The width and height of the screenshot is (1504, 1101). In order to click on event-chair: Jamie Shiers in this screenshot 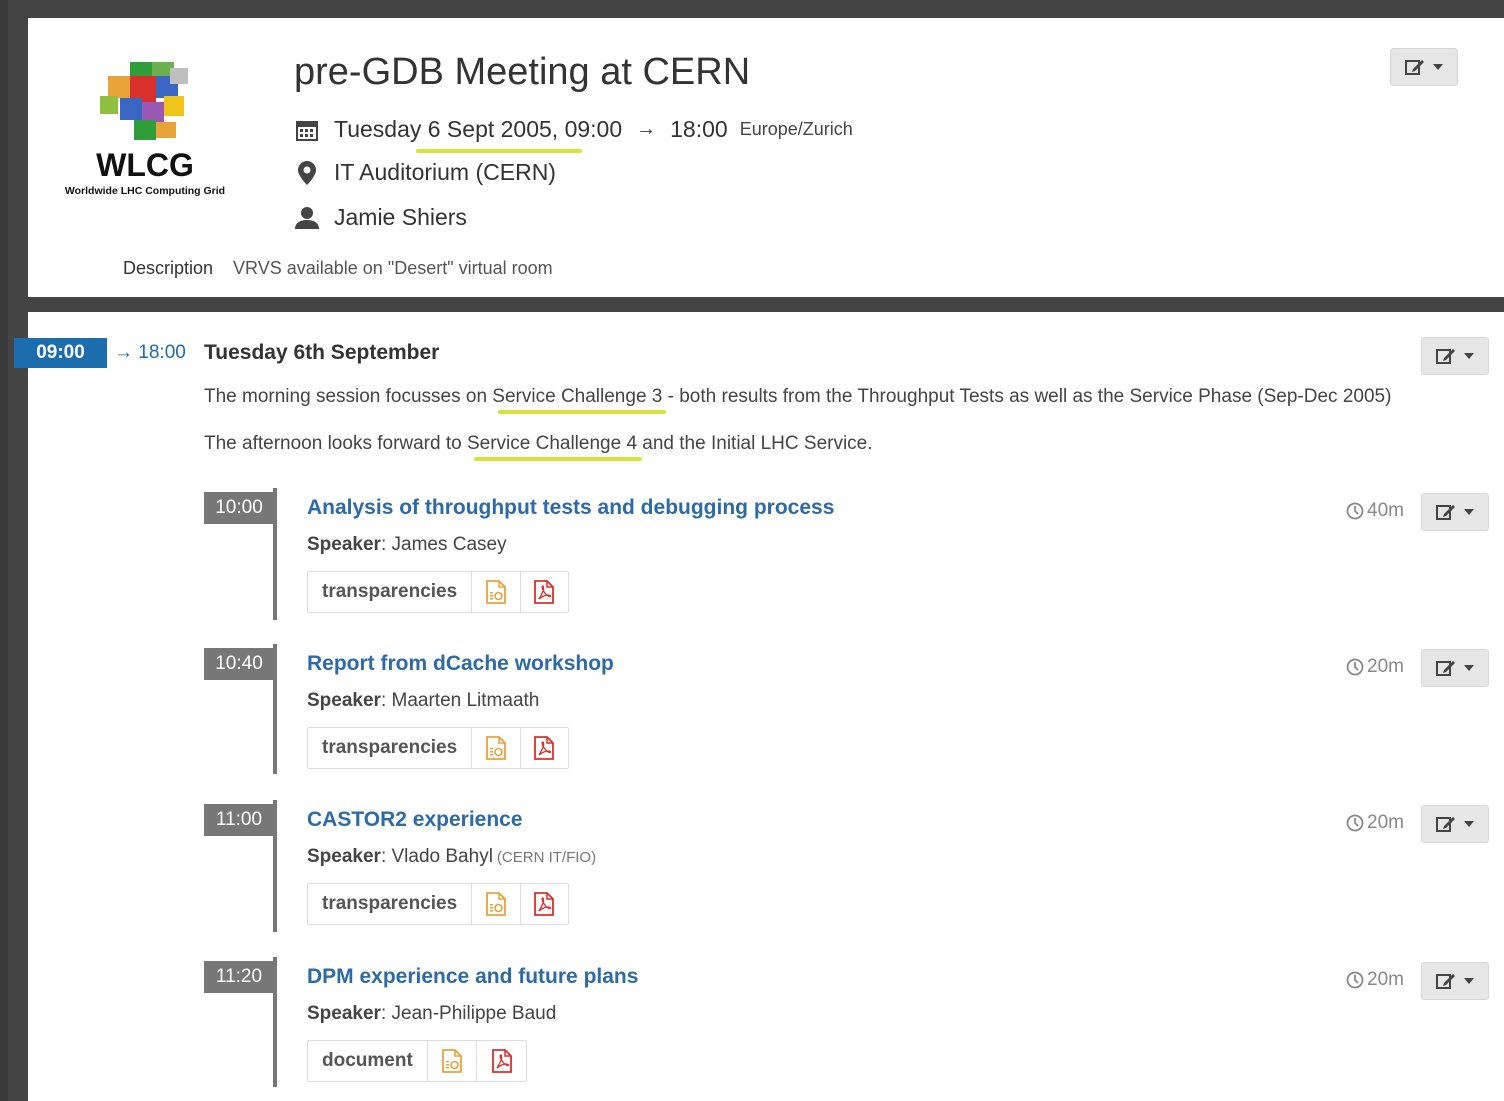, I will do `click(400, 217)`.